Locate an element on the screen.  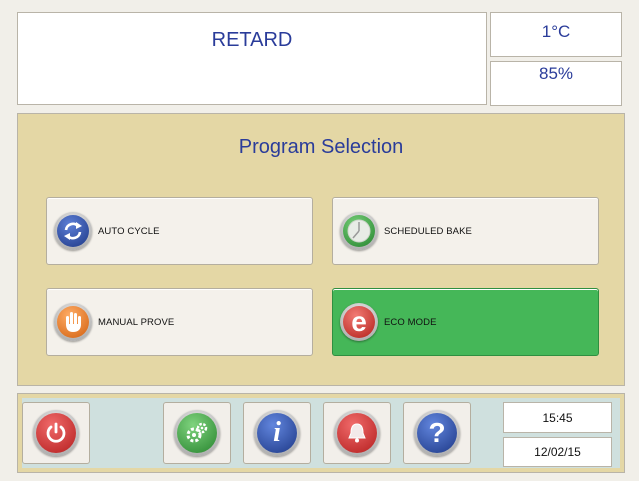
date-value: 12/02/15 is located at coordinates (557, 452).